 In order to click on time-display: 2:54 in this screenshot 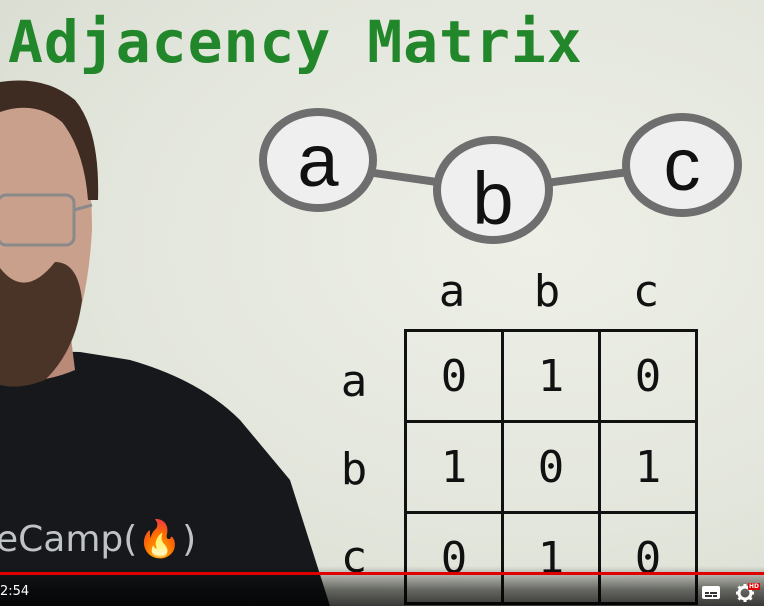, I will do `click(15, 591)`.